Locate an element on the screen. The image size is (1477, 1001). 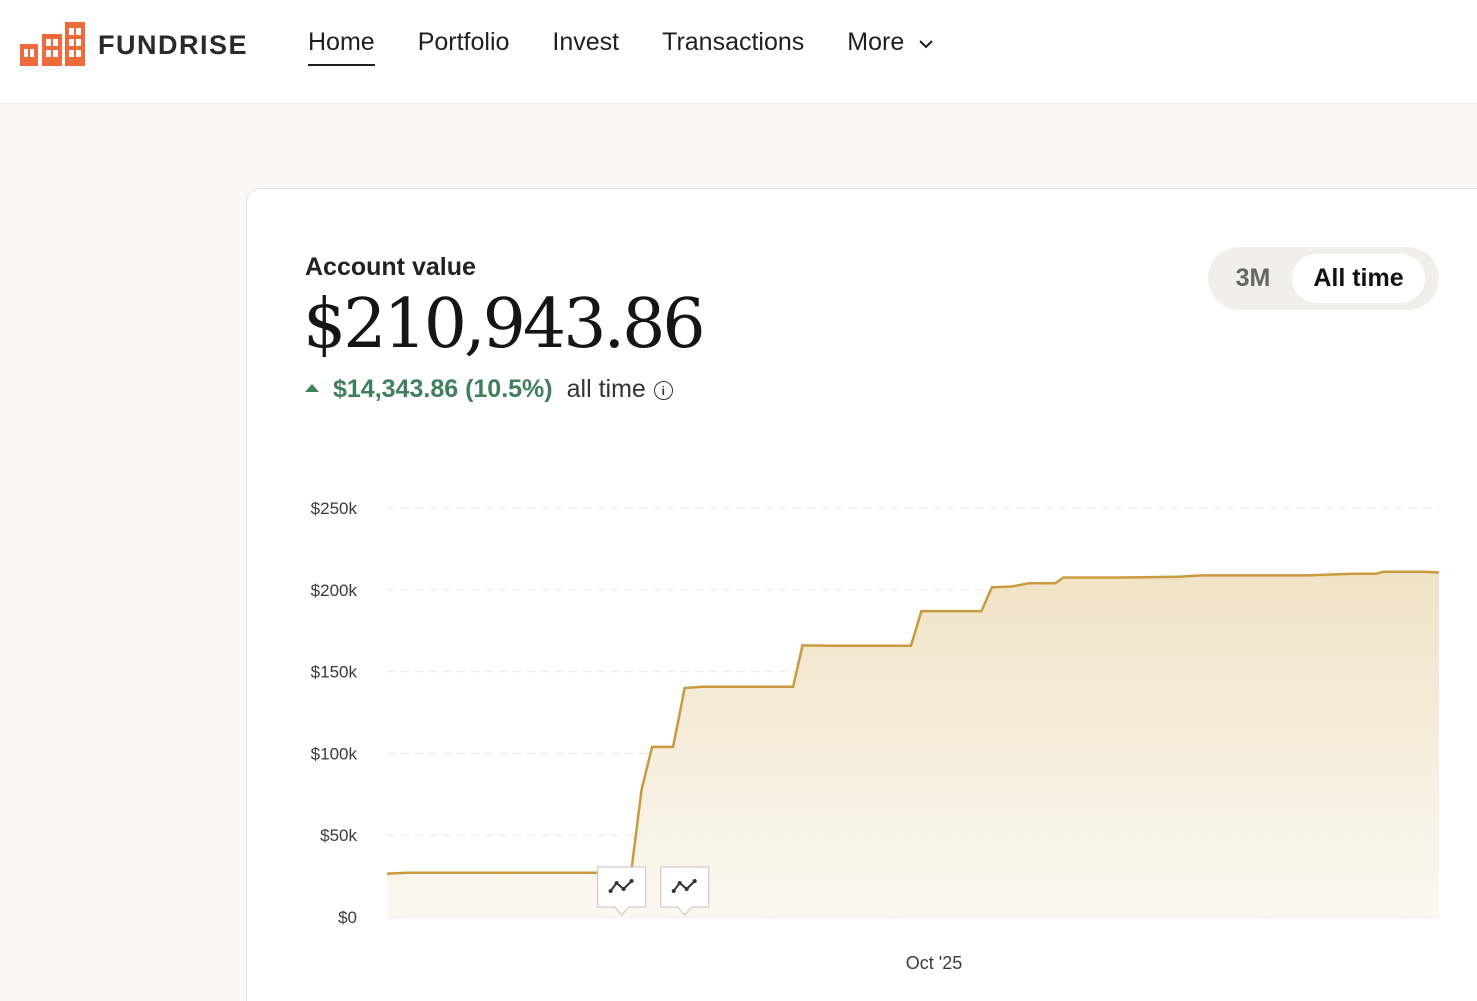
nav-transactions-label: Transactions is located at coordinates (733, 42).